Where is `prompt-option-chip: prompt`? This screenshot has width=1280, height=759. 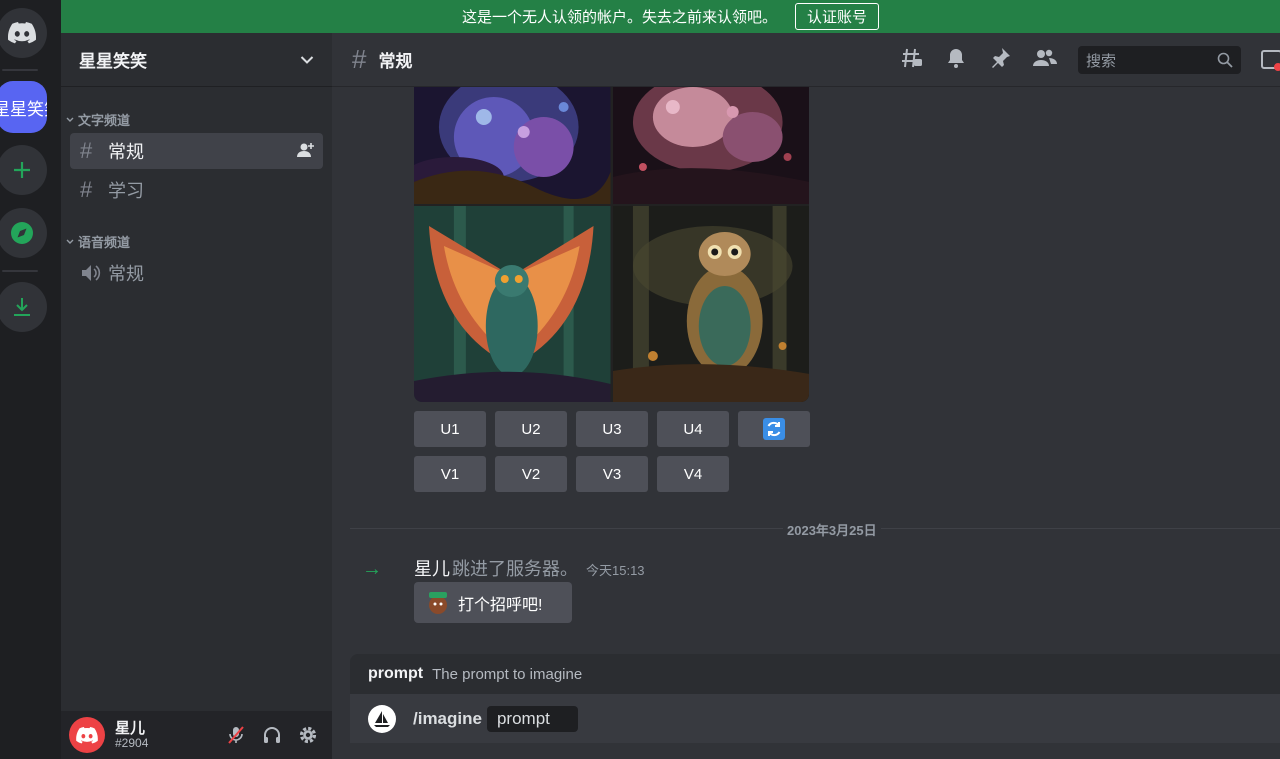 prompt-option-chip: prompt is located at coordinates (532, 718).